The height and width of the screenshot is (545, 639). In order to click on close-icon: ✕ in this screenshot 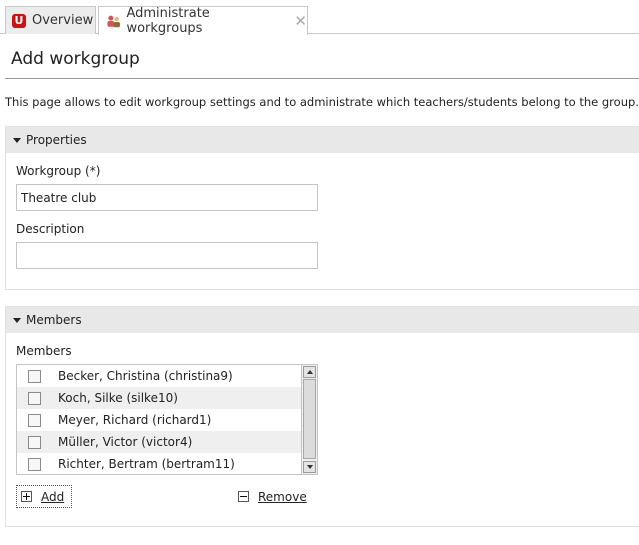, I will do `click(300, 21)`.